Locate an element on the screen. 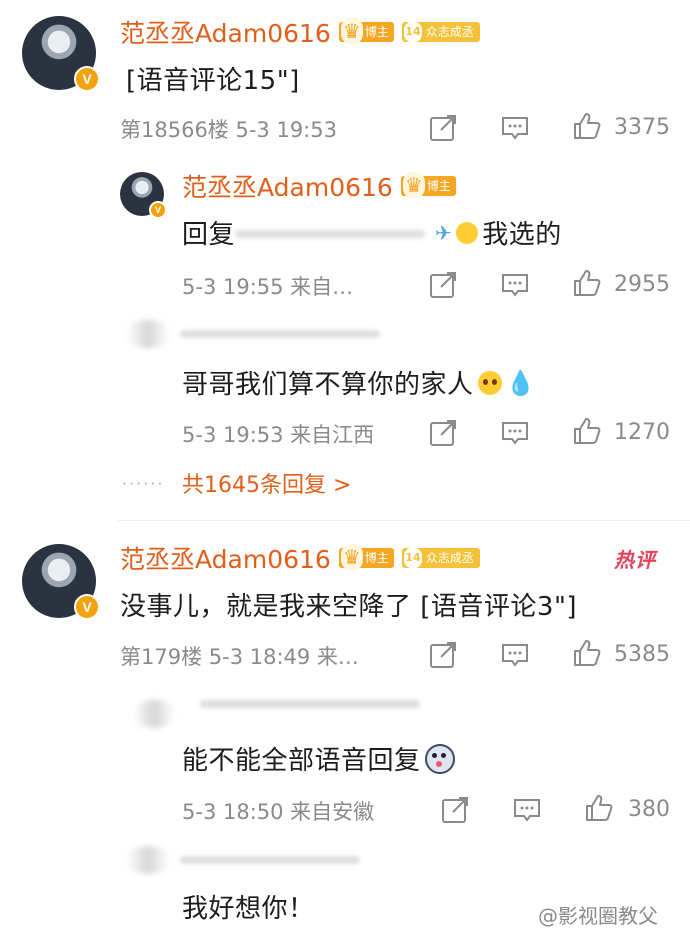 This screenshot has width=690, height=933. reply-text: 哥哥我们算不算你的家人 💧 is located at coordinates (359, 382).